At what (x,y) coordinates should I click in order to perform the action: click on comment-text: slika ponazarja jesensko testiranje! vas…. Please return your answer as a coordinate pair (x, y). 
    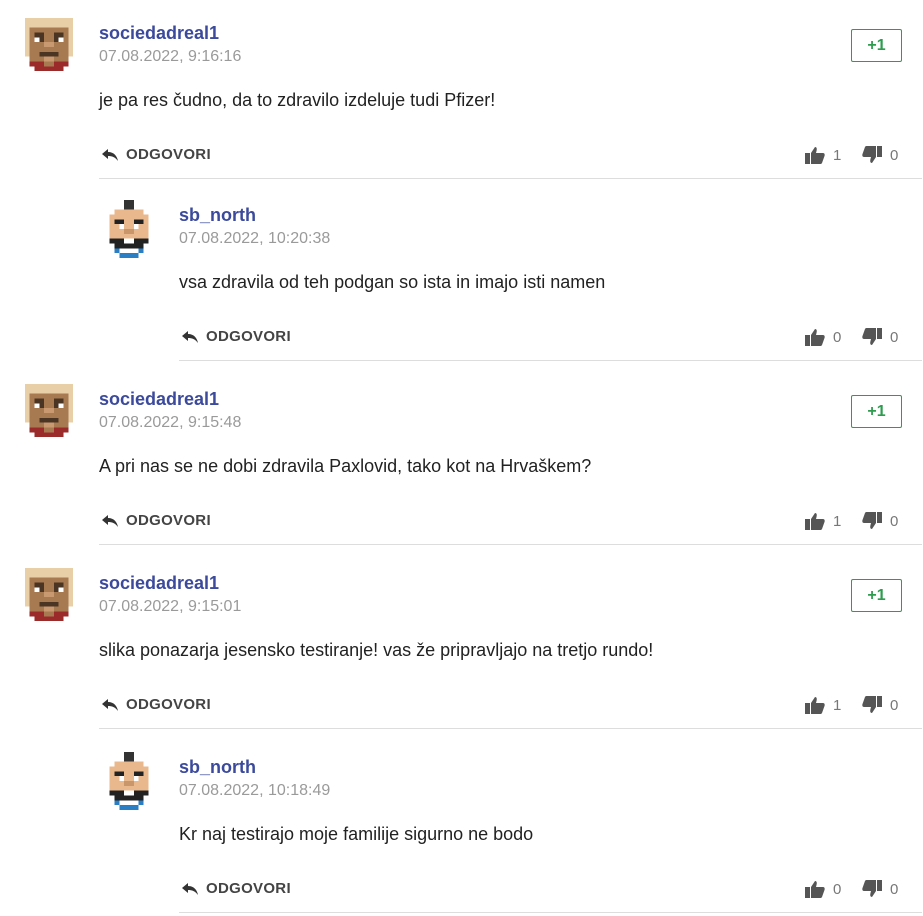
    Looking at the image, I should click on (376, 650).